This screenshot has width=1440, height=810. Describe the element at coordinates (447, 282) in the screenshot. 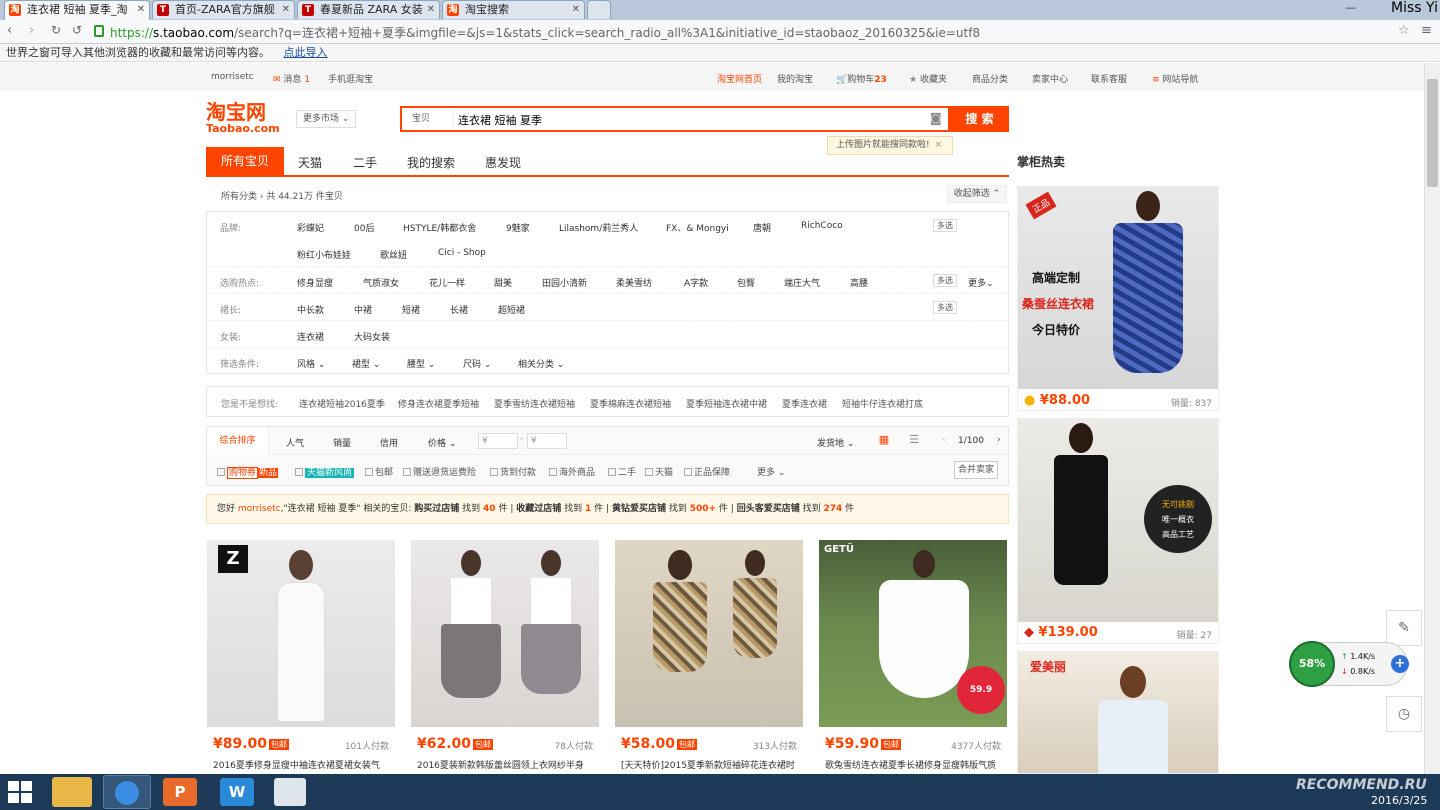

I see `filter-hot: 花儿一样` at that location.